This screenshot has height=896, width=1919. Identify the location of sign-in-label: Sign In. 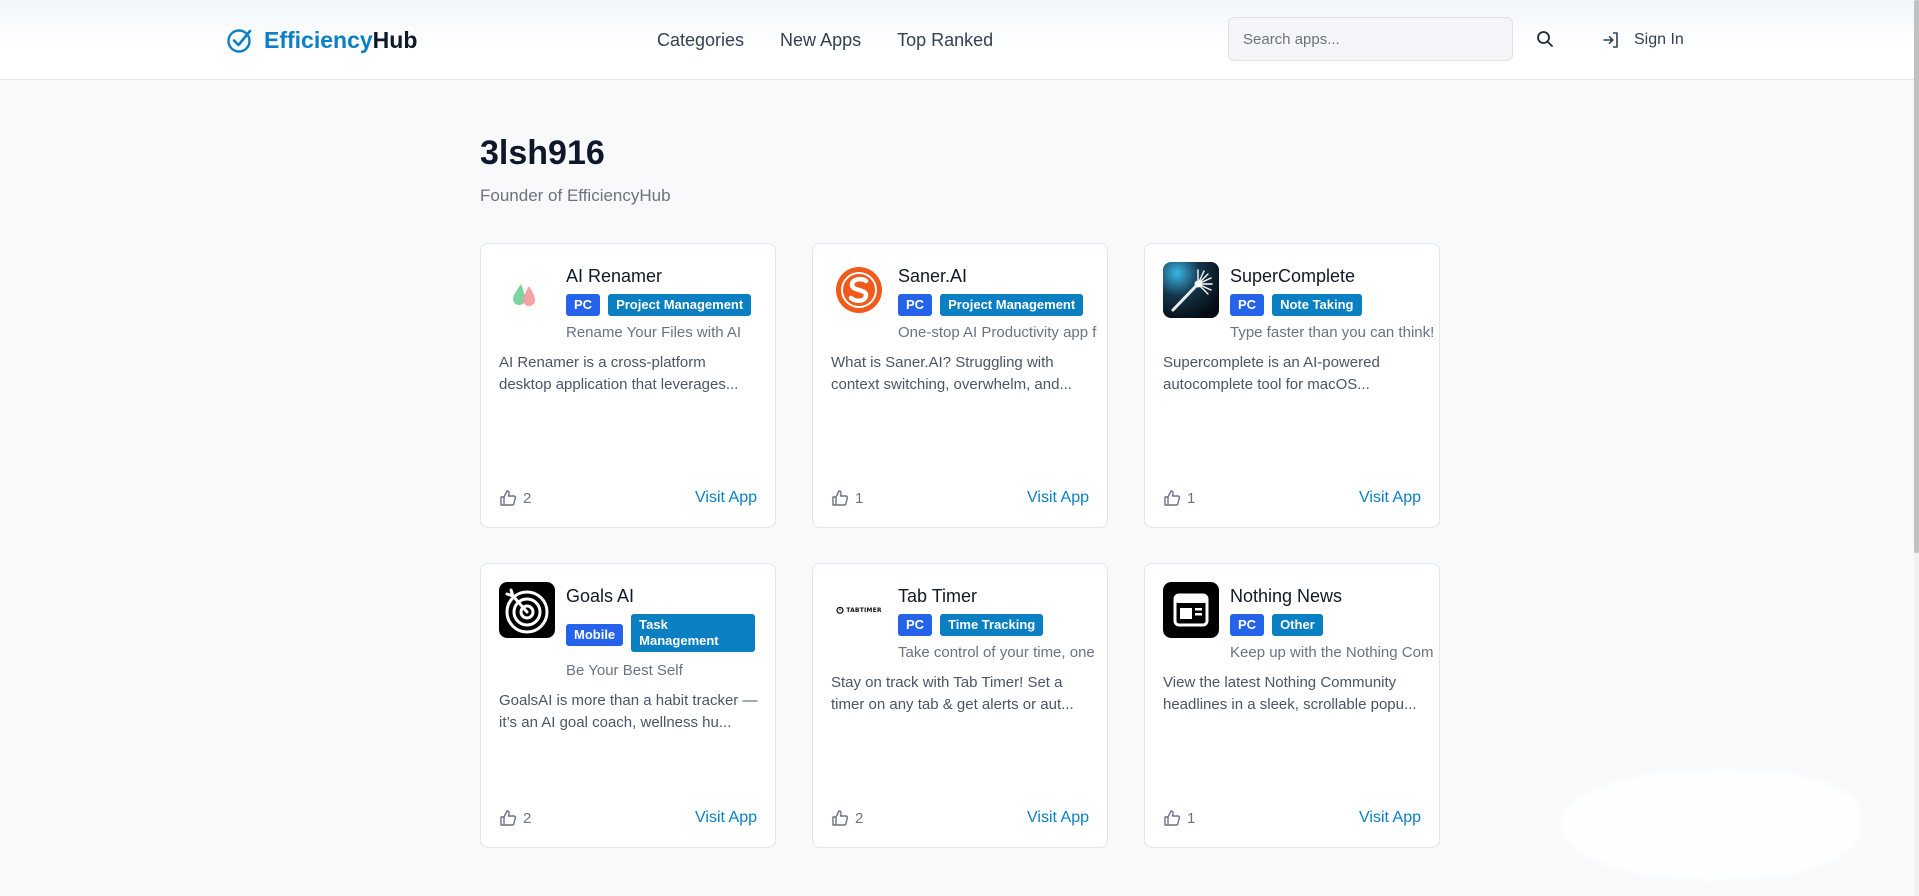
(1659, 39).